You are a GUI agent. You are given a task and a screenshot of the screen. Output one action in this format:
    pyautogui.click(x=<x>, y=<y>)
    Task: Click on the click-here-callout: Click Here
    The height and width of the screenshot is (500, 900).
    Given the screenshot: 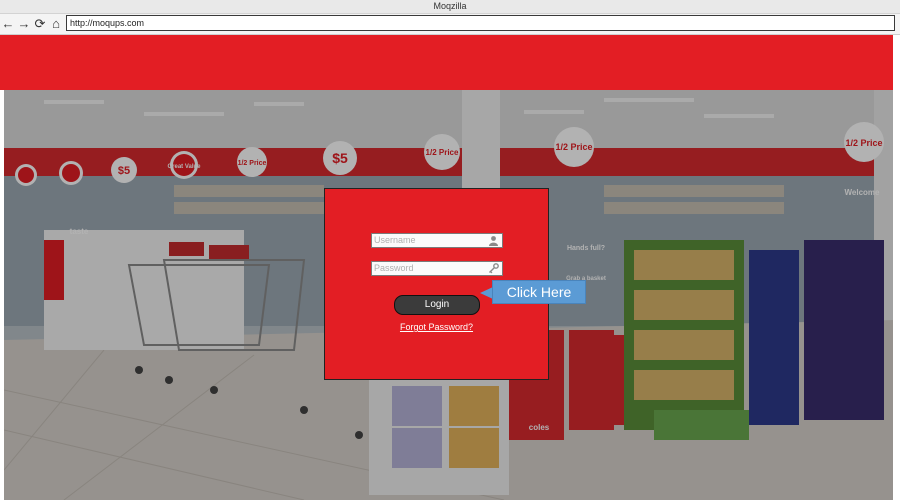 What is the action you would take?
    pyautogui.click(x=539, y=292)
    